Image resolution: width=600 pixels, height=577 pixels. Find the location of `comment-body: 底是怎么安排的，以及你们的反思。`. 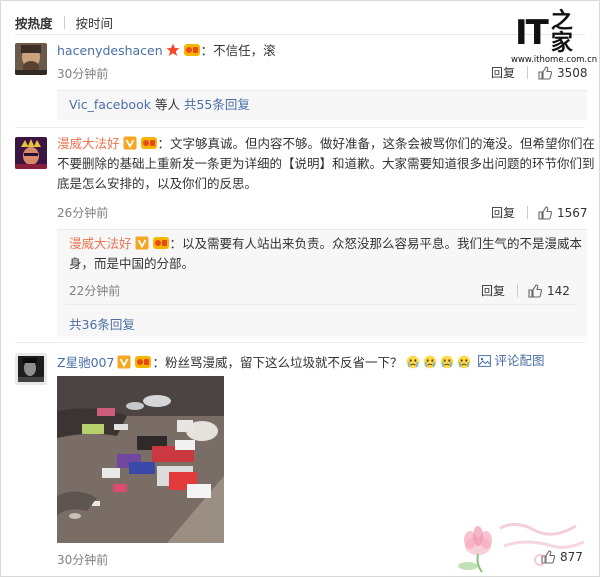

comment-body: 底是怎么安排的，以及你们的反思。 is located at coordinates (157, 183).